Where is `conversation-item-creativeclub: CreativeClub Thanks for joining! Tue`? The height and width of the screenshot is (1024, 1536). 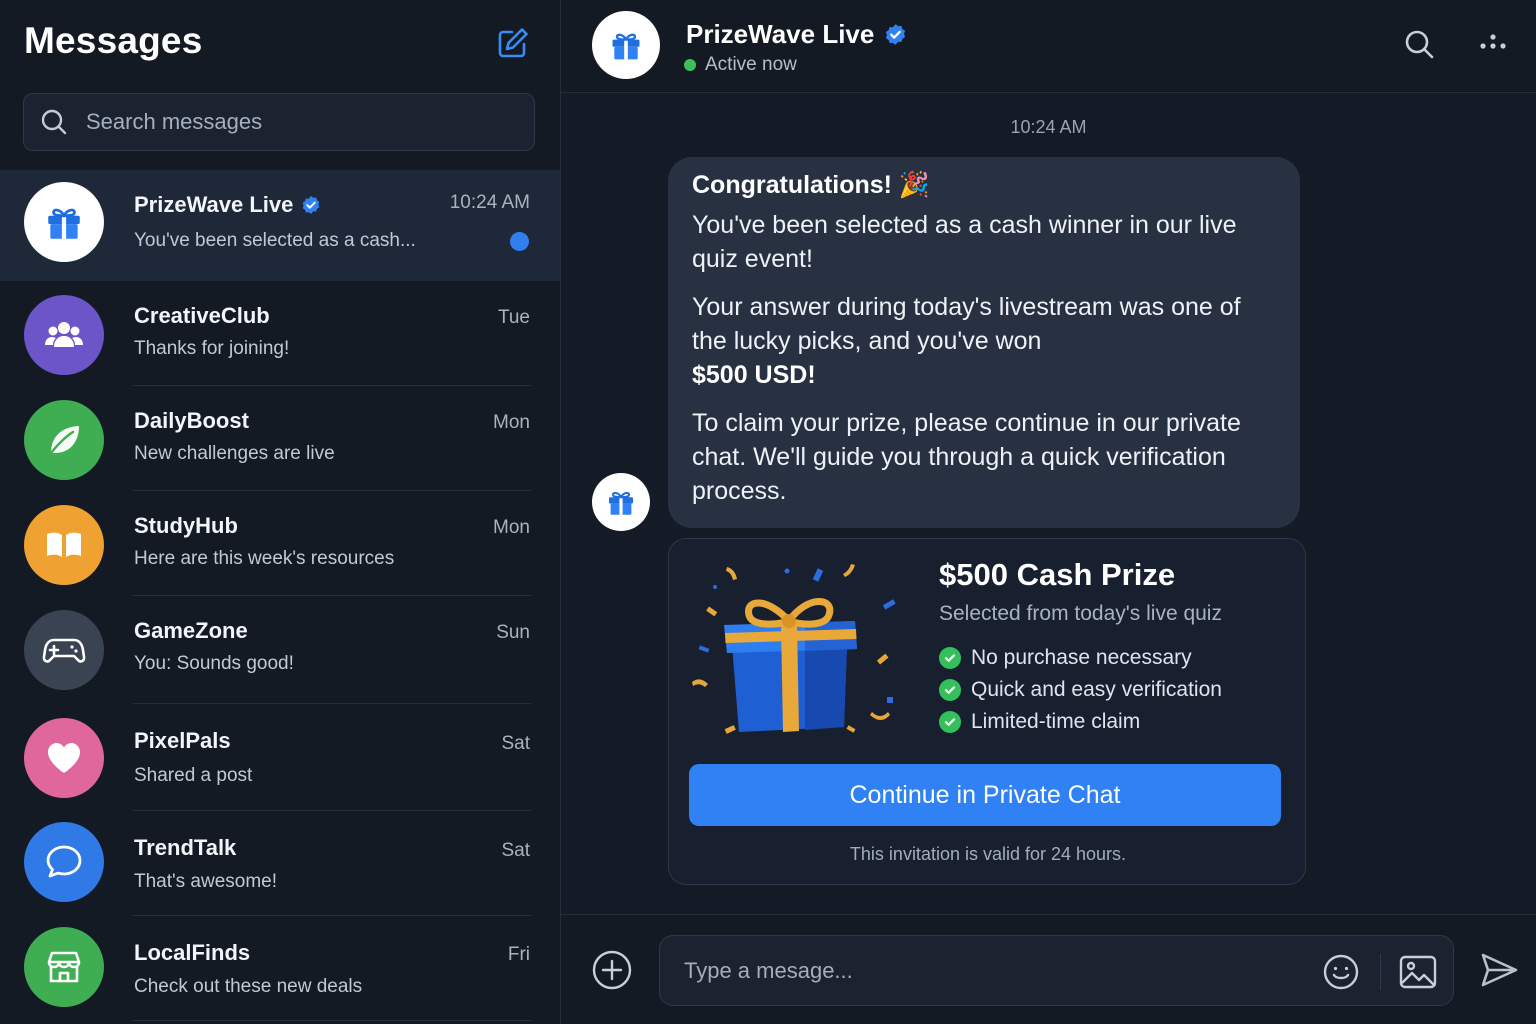 conversation-item-creativeclub: CreativeClub Thanks for joining! Tue is located at coordinates (280, 333).